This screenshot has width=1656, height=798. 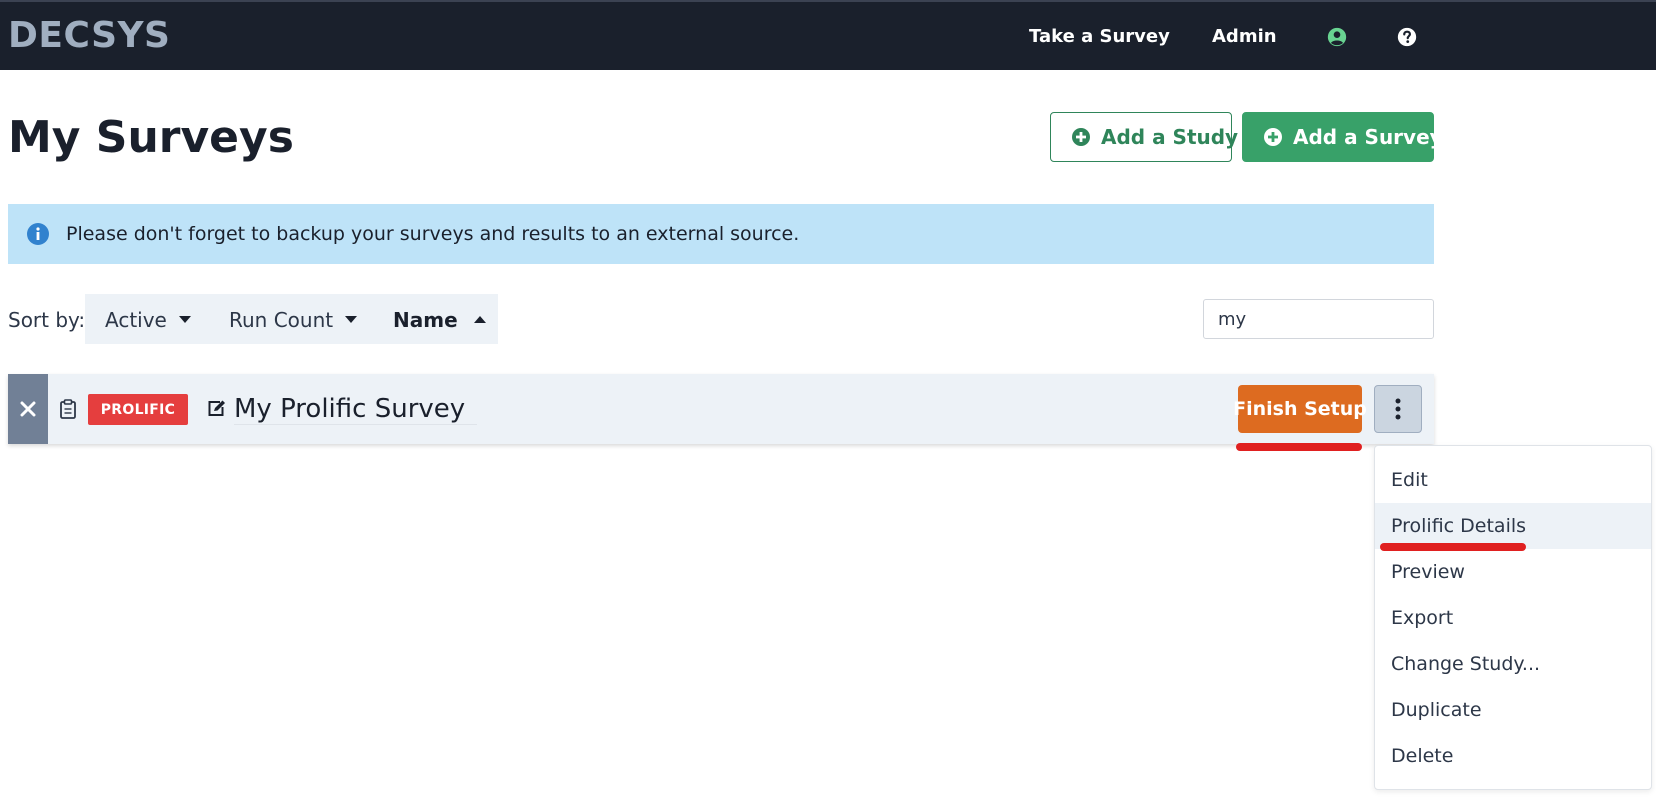 I want to click on add-study-button: Add a Study, so click(x=1144, y=137).